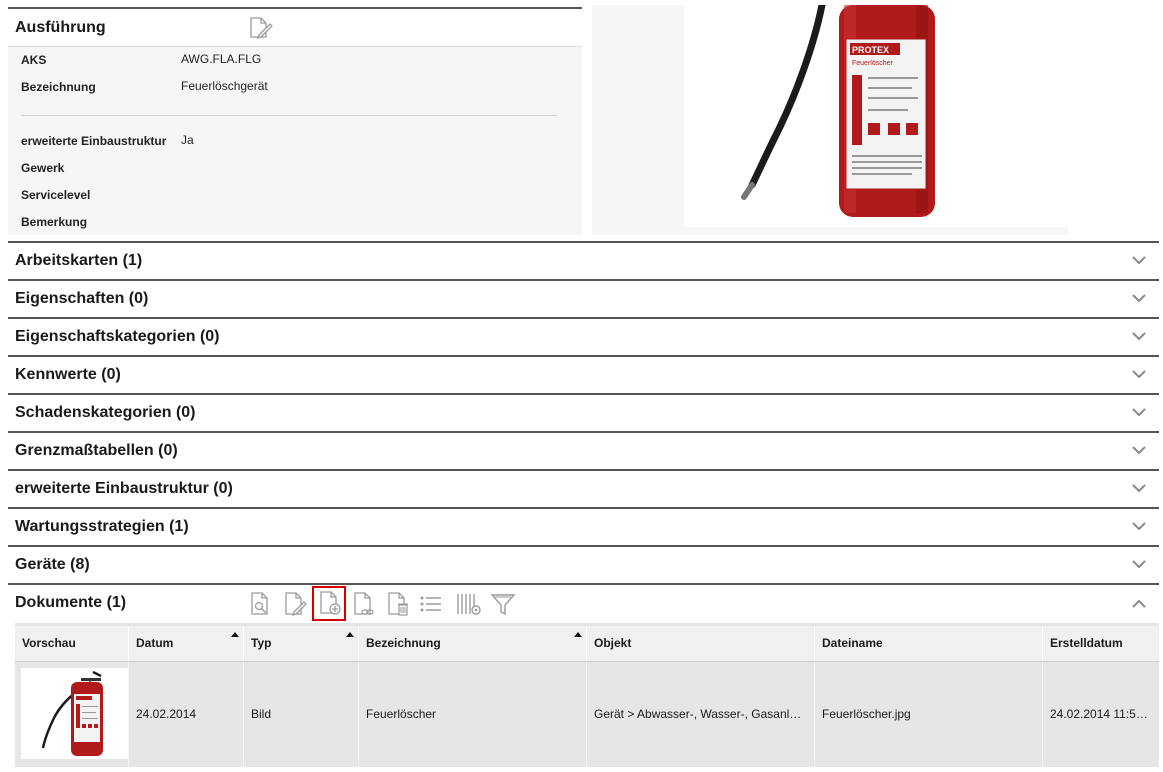 Image resolution: width=1163 pixels, height=772 pixels. What do you see at coordinates (583, 412) in the screenshot?
I see `section-schadenskategorien: Schadenskategorien (0)` at bounding box center [583, 412].